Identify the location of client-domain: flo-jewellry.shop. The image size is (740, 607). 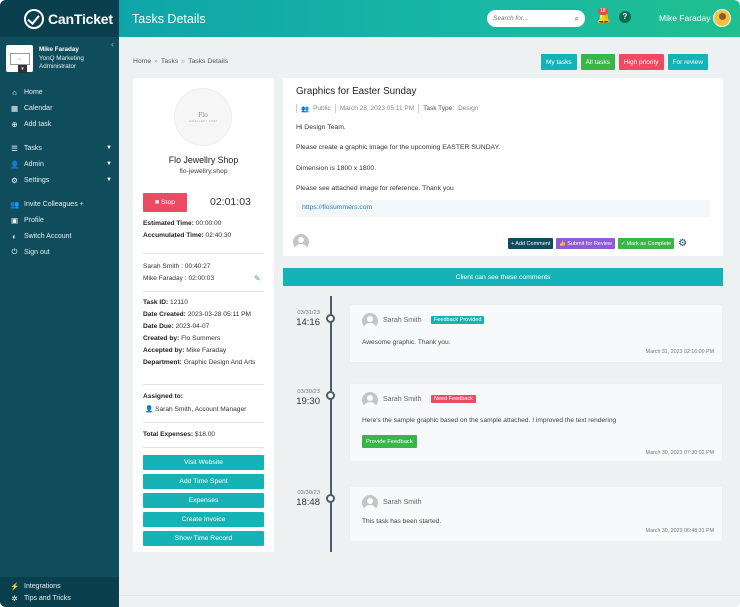
(203, 171).